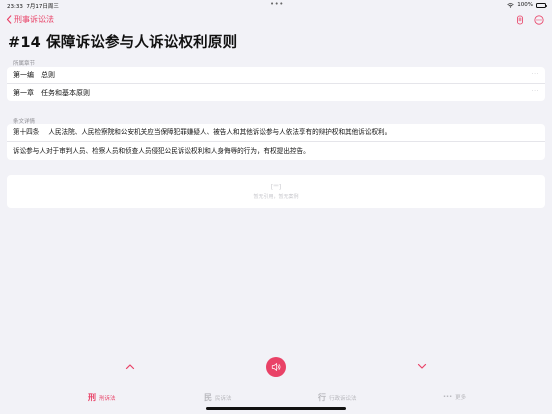 This screenshot has width=552, height=414. I want to click on status-bar: 23:33 7月17日周三 ••• 100%, so click(276, 5).